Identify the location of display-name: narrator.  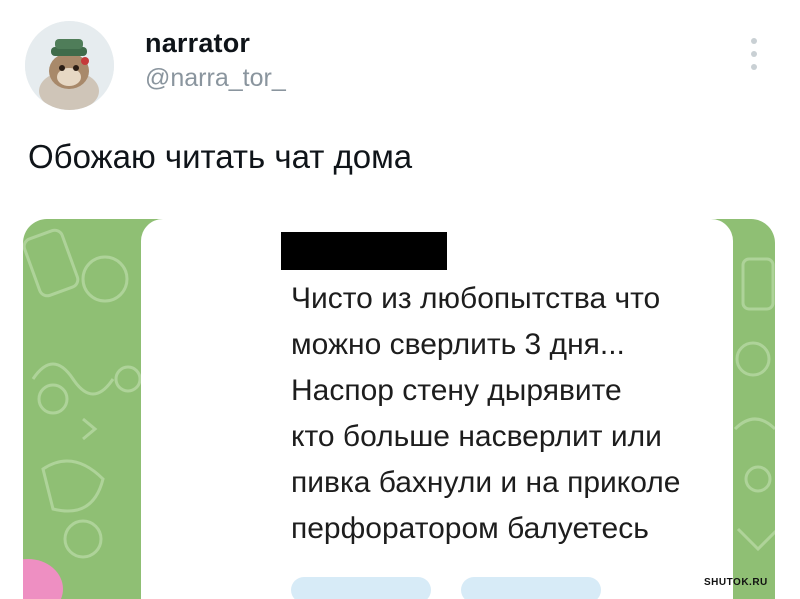
(197, 43).